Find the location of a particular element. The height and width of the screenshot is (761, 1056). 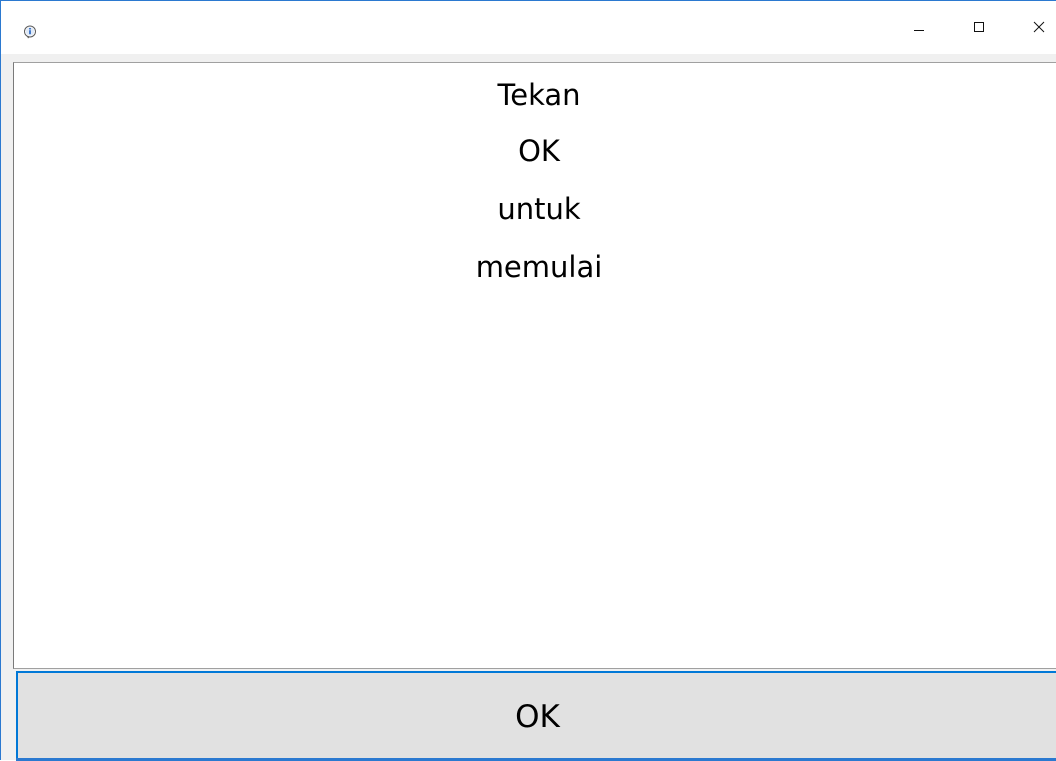

ok-button: OK is located at coordinates (536, 716).